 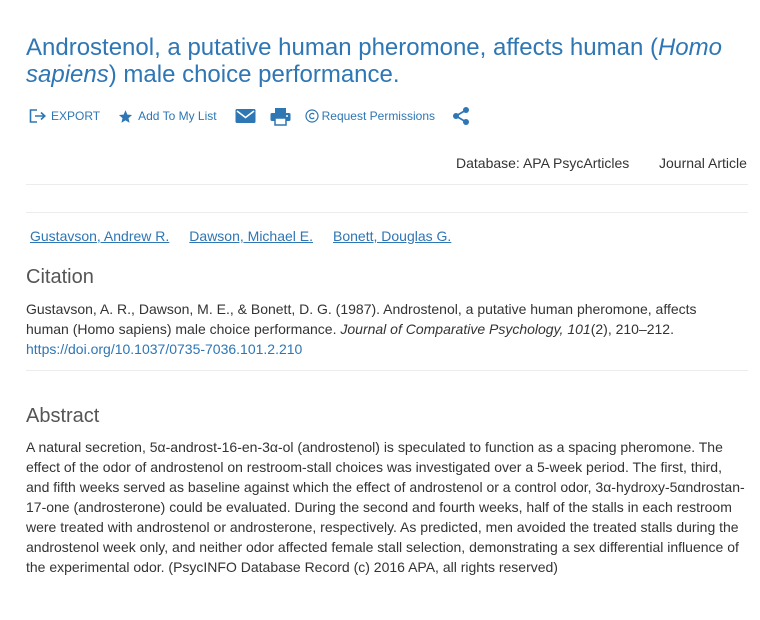 I want to click on export-icon, so click(x=37, y=116).